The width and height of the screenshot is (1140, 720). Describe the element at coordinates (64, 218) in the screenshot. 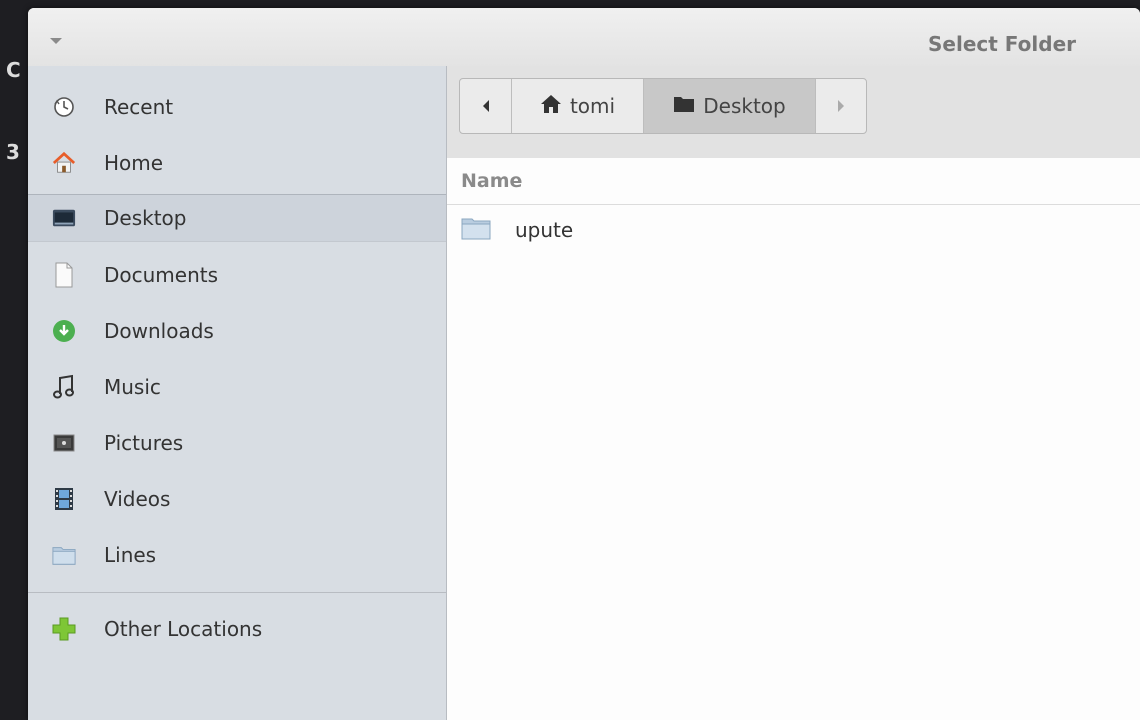

I see `desktop-icon` at that location.